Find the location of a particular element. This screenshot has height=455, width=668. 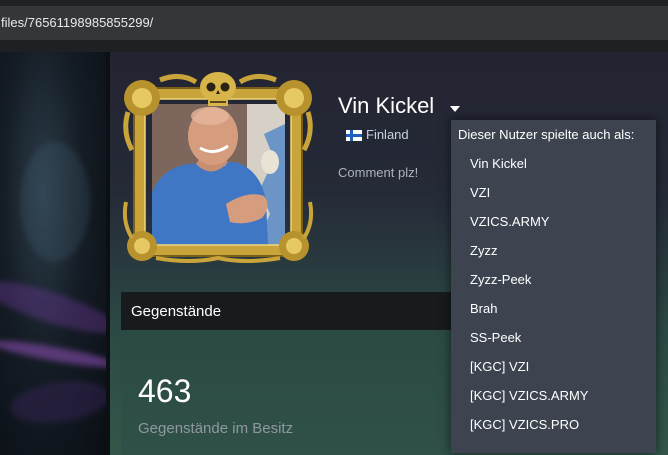

name-history-item: SS-Peek is located at coordinates (495, 337).